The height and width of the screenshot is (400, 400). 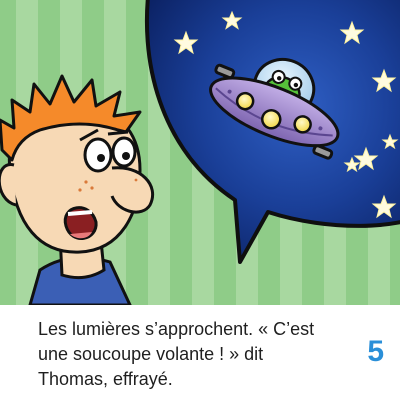 What do you see at coordinates (105, 379) in the screenshot?
I see `caption-line-3: Thomas, effrayé.` at bounding box center [105, 379].